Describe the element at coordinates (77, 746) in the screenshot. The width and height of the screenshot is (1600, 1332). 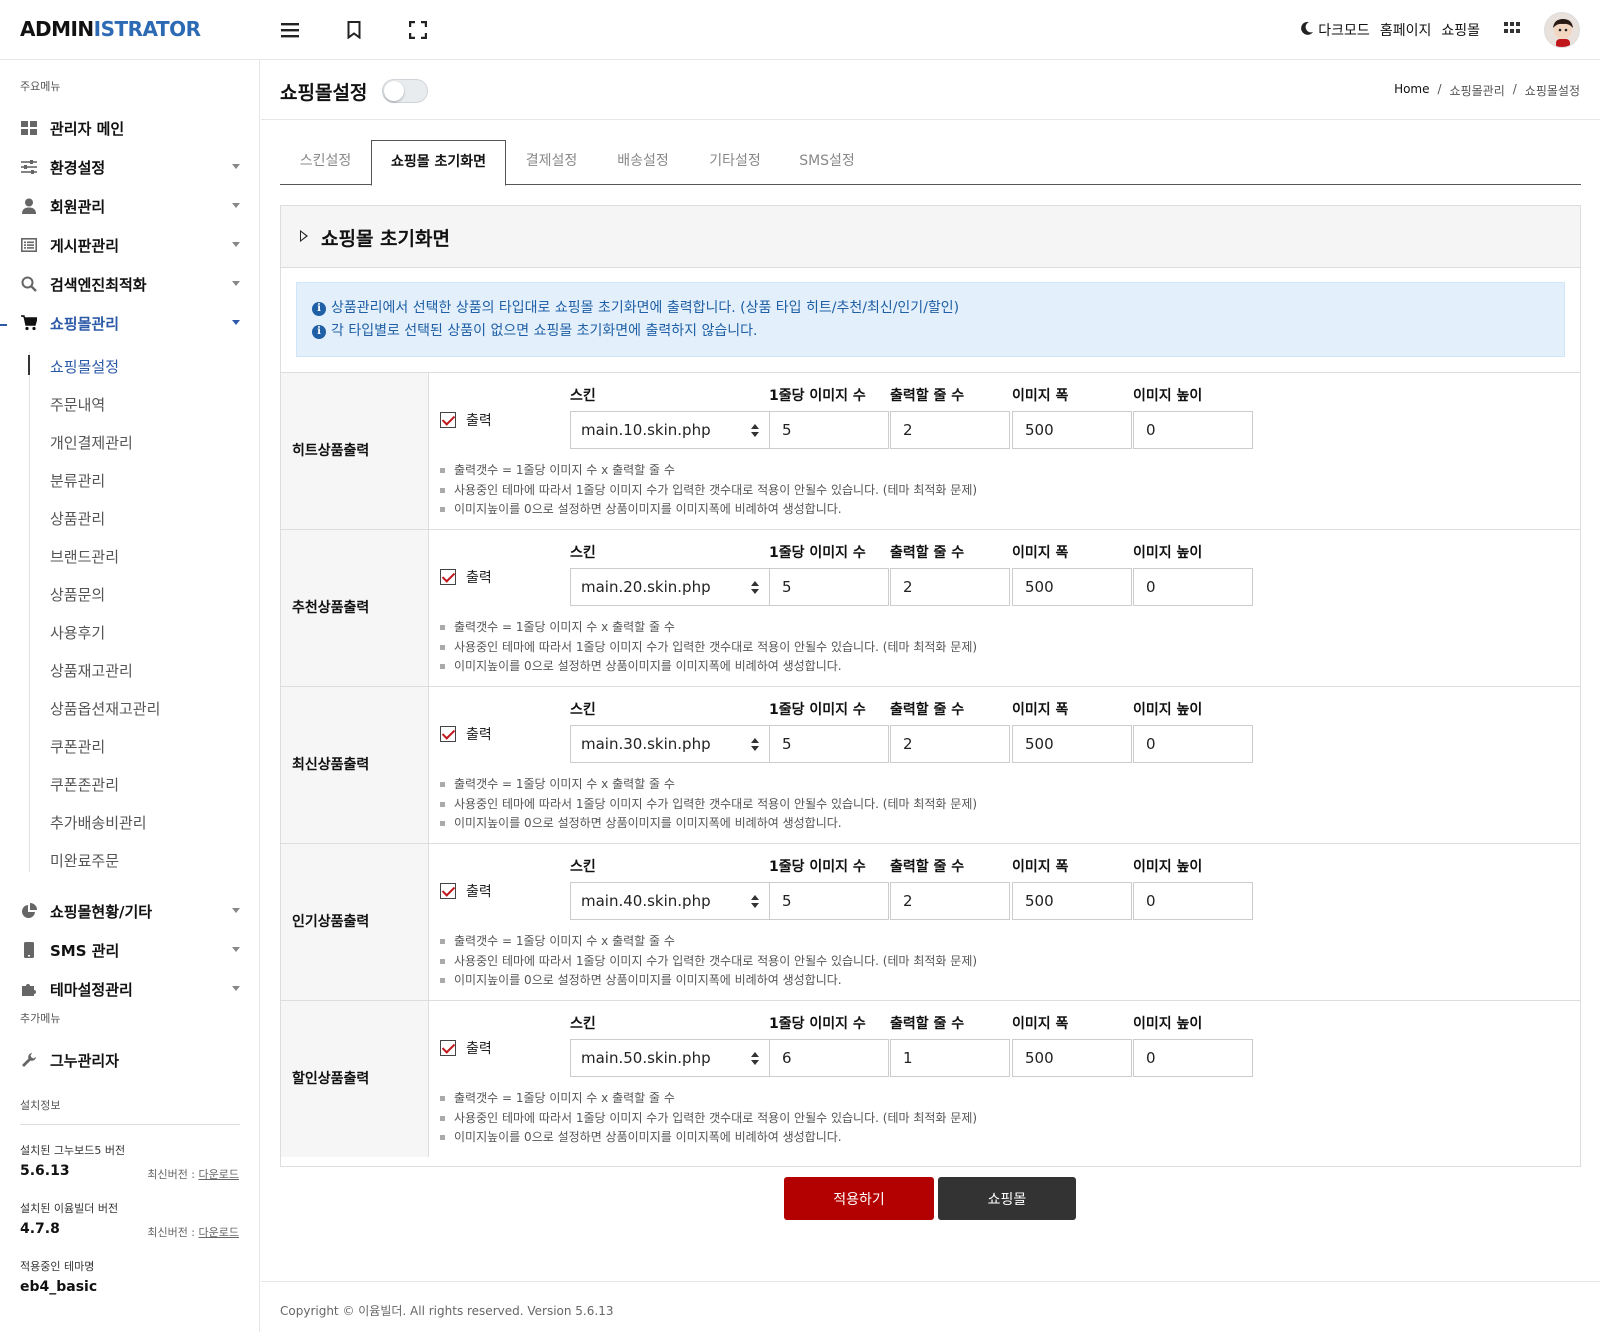
I see `submenu-coupons: 쿠폰관리` at that location.